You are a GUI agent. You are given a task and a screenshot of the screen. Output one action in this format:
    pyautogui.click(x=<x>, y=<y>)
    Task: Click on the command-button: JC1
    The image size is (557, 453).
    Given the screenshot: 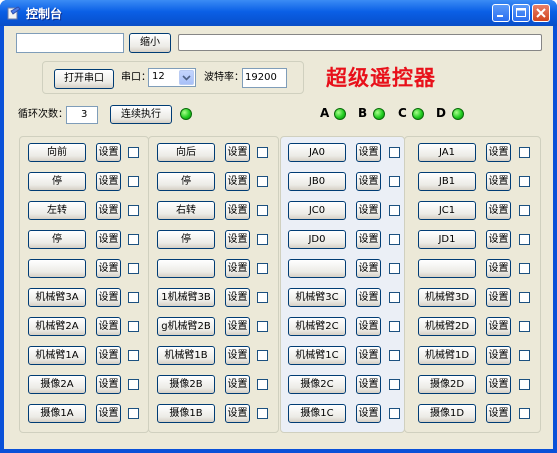 What is the action you would take?
    pyautogui.click(x=447, y=210)
    